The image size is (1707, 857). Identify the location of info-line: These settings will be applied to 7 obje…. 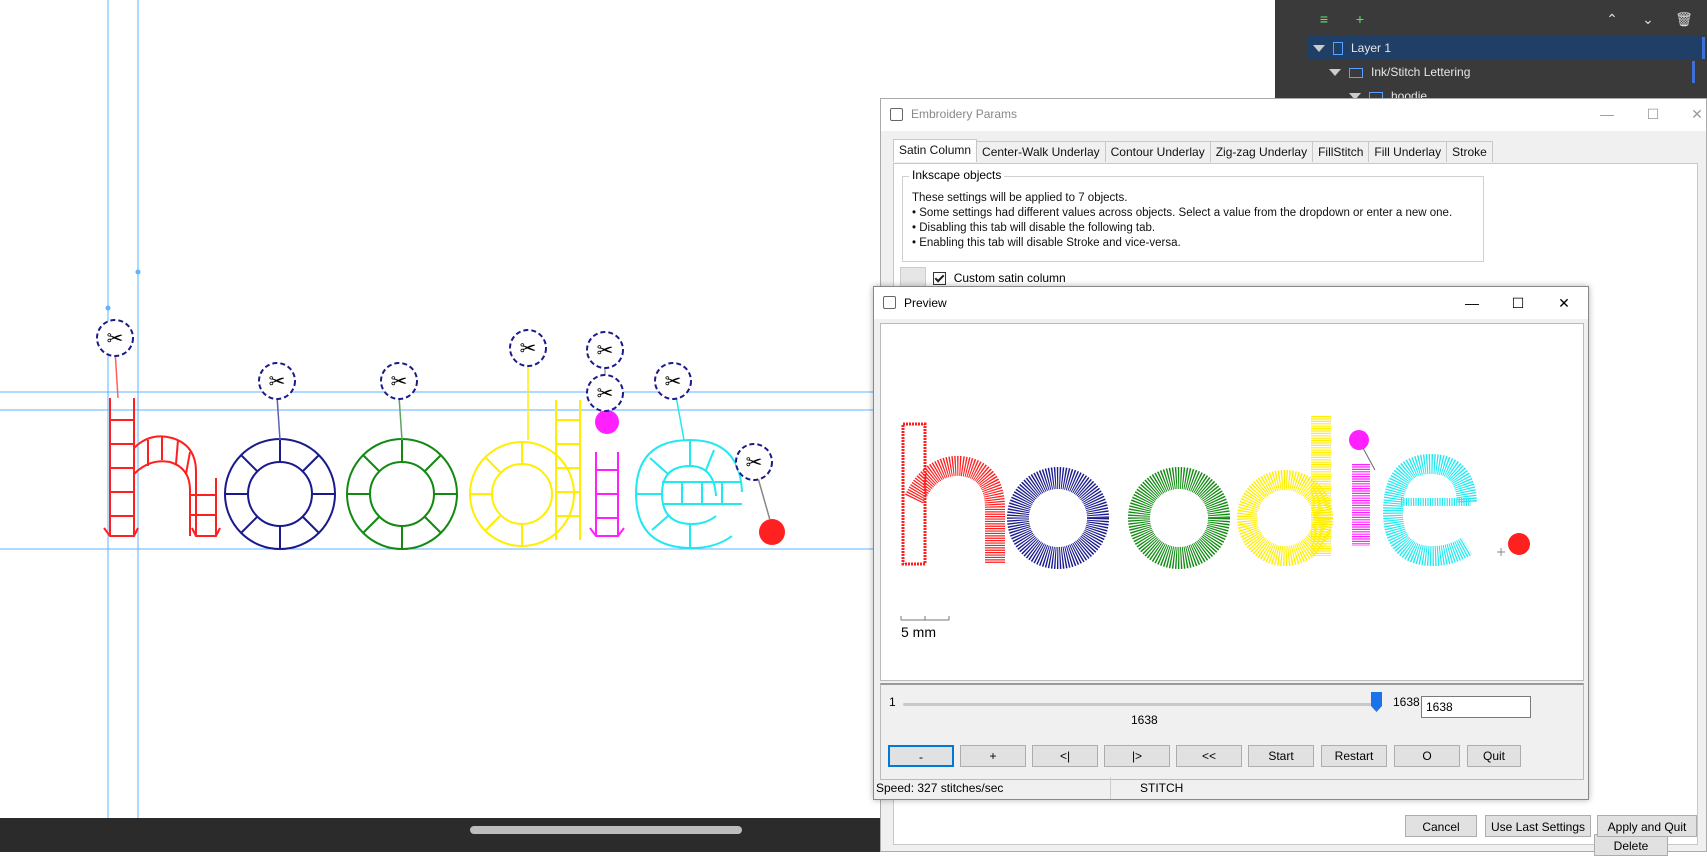
(1020, 198).